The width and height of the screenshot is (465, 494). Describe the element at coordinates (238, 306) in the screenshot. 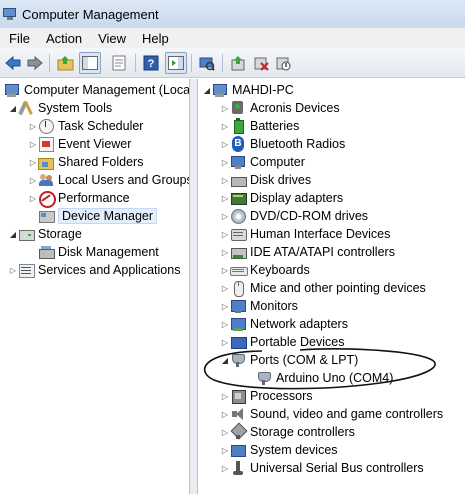

I see `monitor-icon` at that location.